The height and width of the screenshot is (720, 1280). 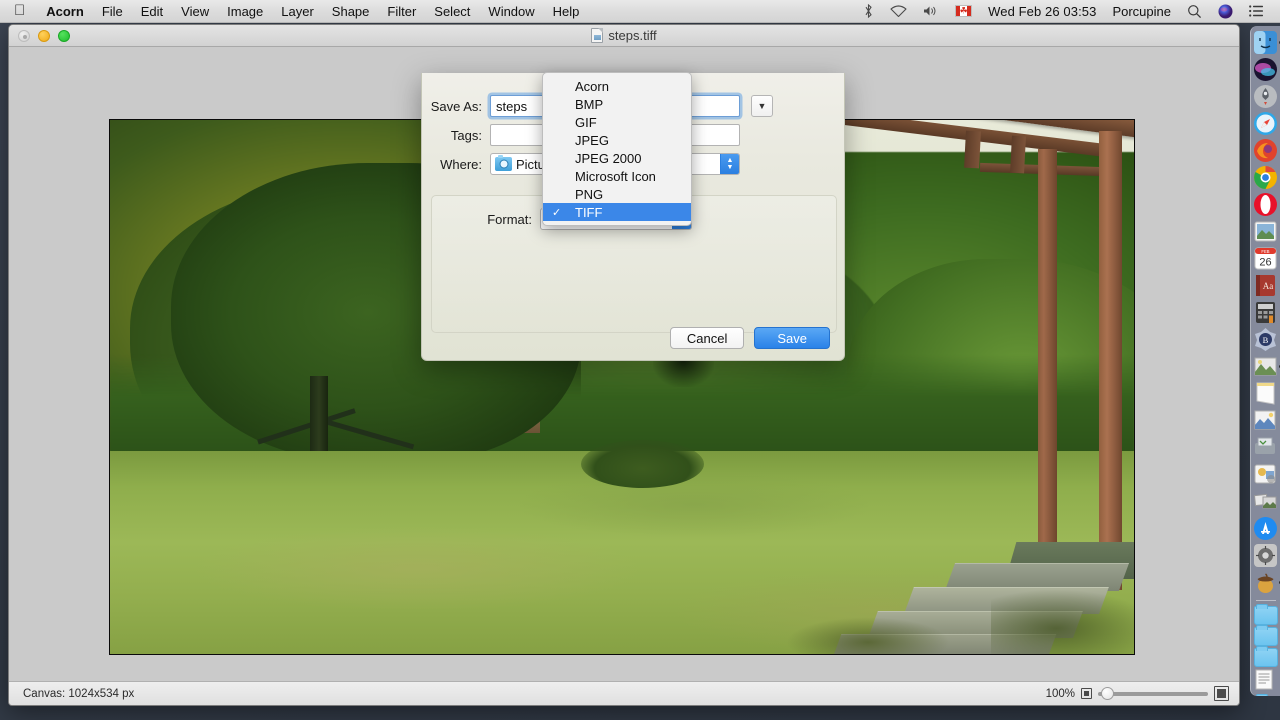 What do you see at coordinates (589, 104) in the screenshot?
I see `format-option-label: BMP` at bounding box center [589, 104].